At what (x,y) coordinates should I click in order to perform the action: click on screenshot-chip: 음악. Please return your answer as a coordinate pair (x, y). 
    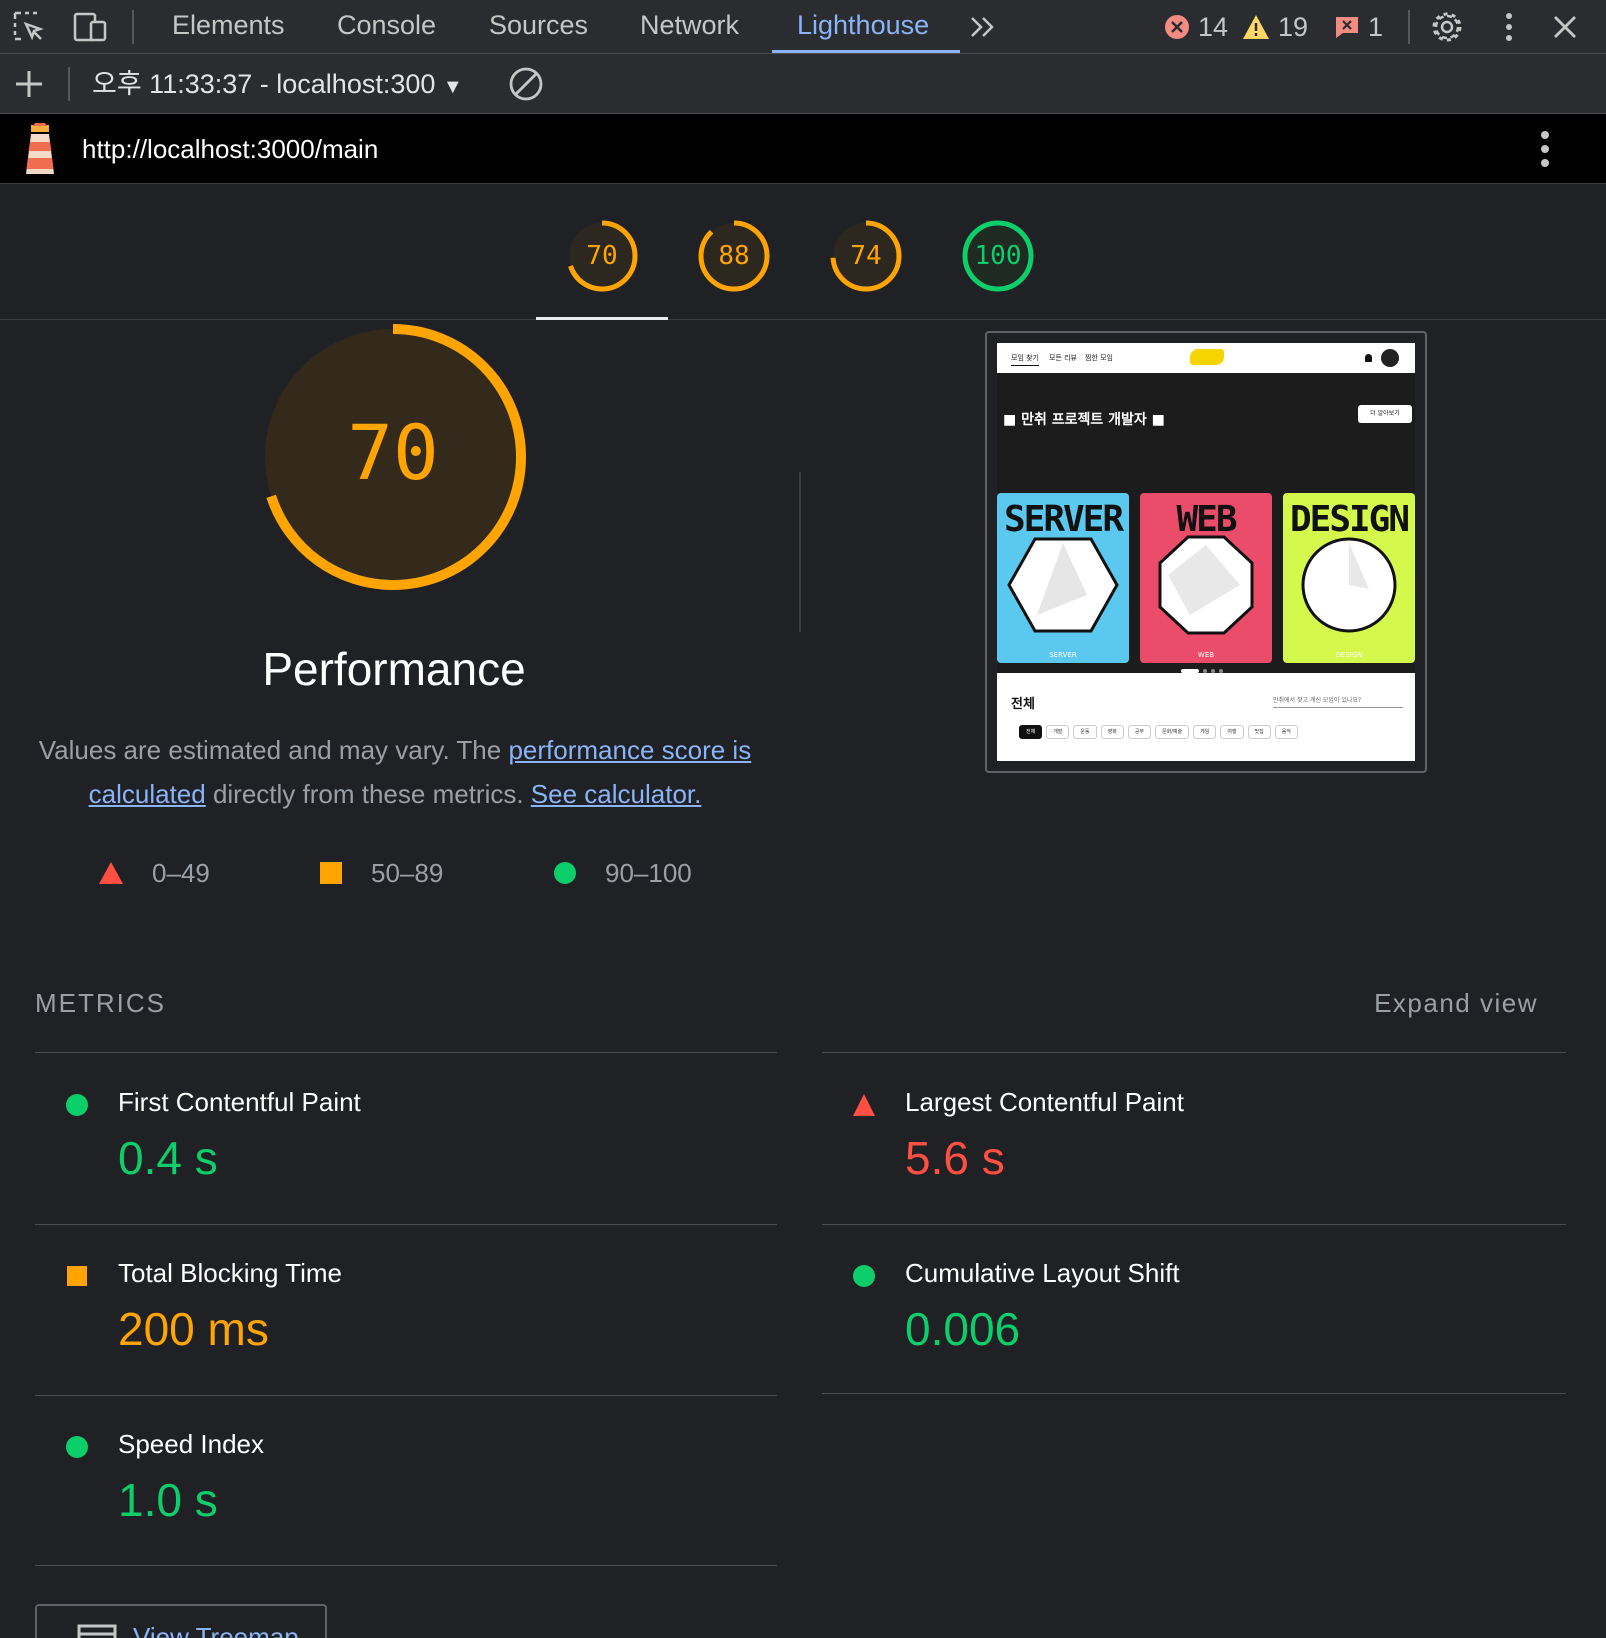
    Looking at the image, I should click on (1286, 732).